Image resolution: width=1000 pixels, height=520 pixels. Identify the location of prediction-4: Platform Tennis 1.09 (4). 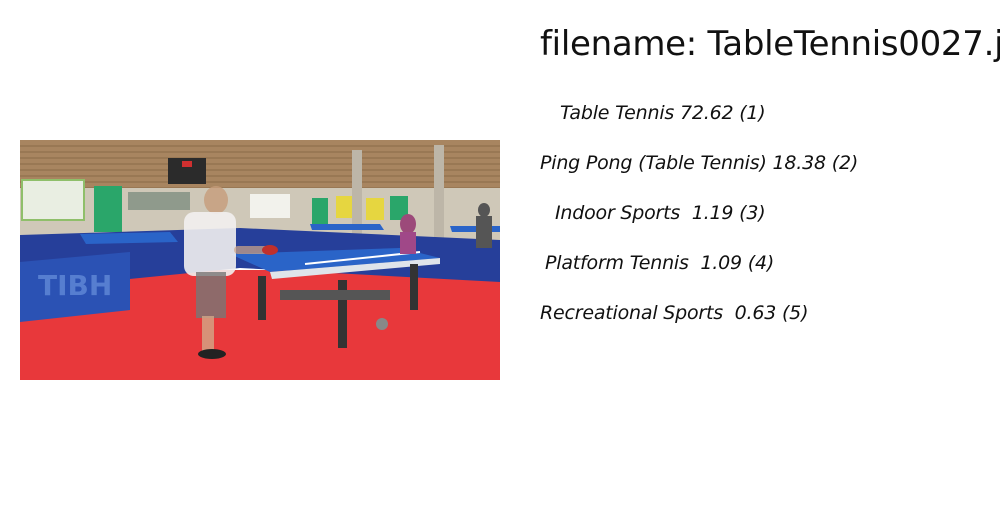
(660, 263).